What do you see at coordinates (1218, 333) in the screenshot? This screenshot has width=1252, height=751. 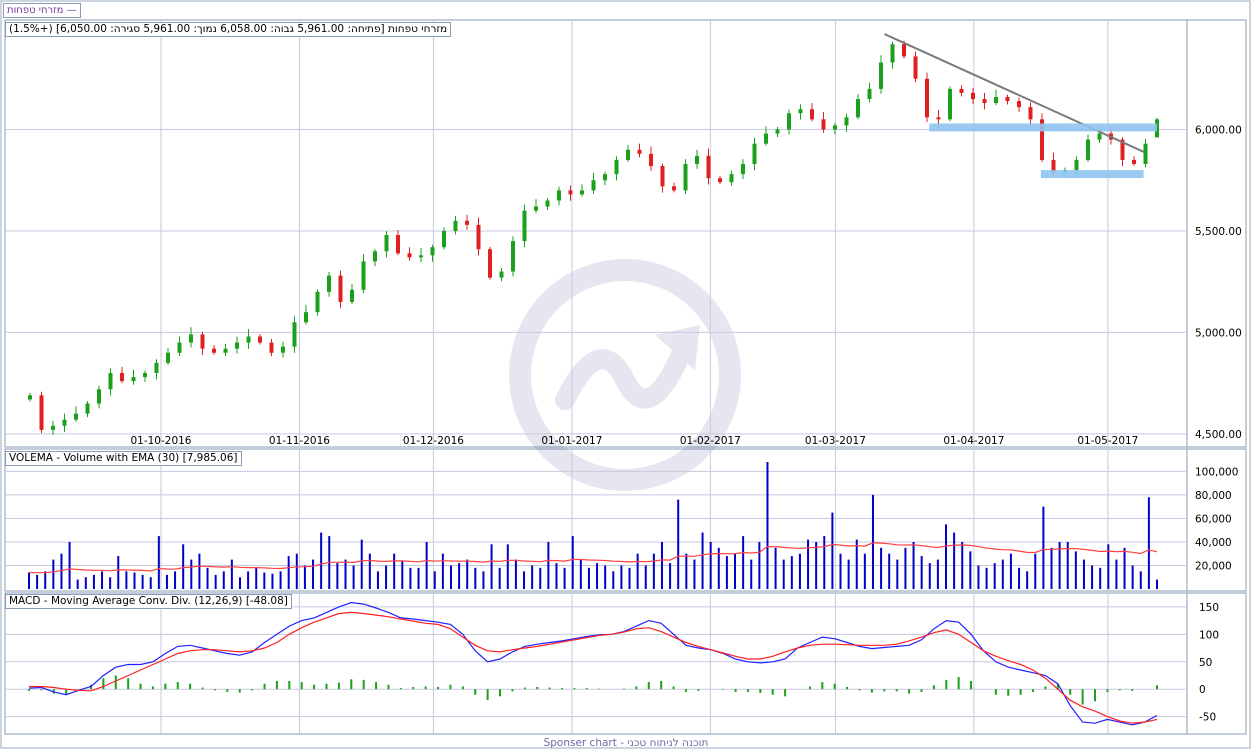 I see `price-y-tick-1: 5,000.00` at bounding box center [1218, 333].